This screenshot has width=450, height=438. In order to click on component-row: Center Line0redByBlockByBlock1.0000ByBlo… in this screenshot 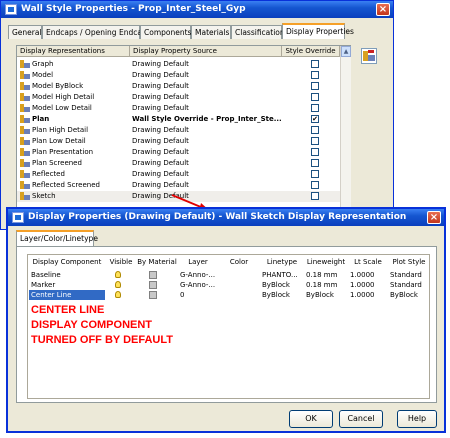, I will do `click(228, 295)`.